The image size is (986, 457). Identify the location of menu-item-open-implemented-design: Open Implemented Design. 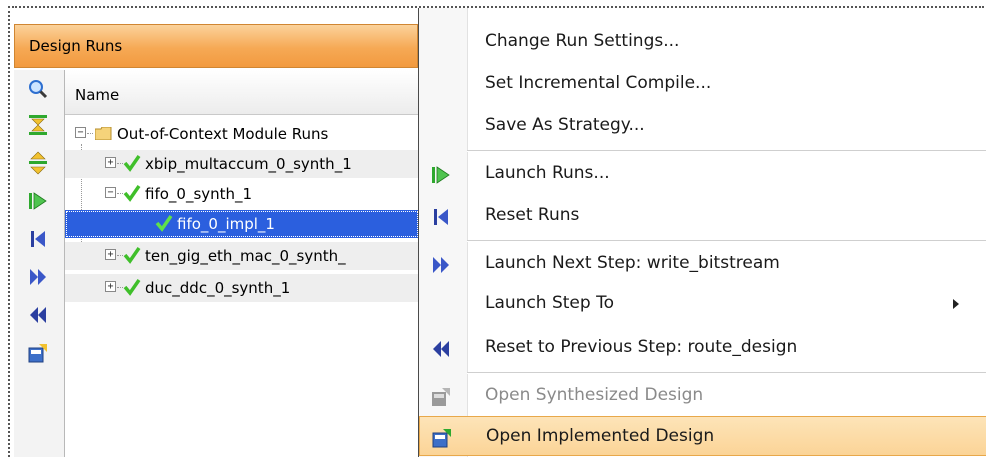
(702, 436).